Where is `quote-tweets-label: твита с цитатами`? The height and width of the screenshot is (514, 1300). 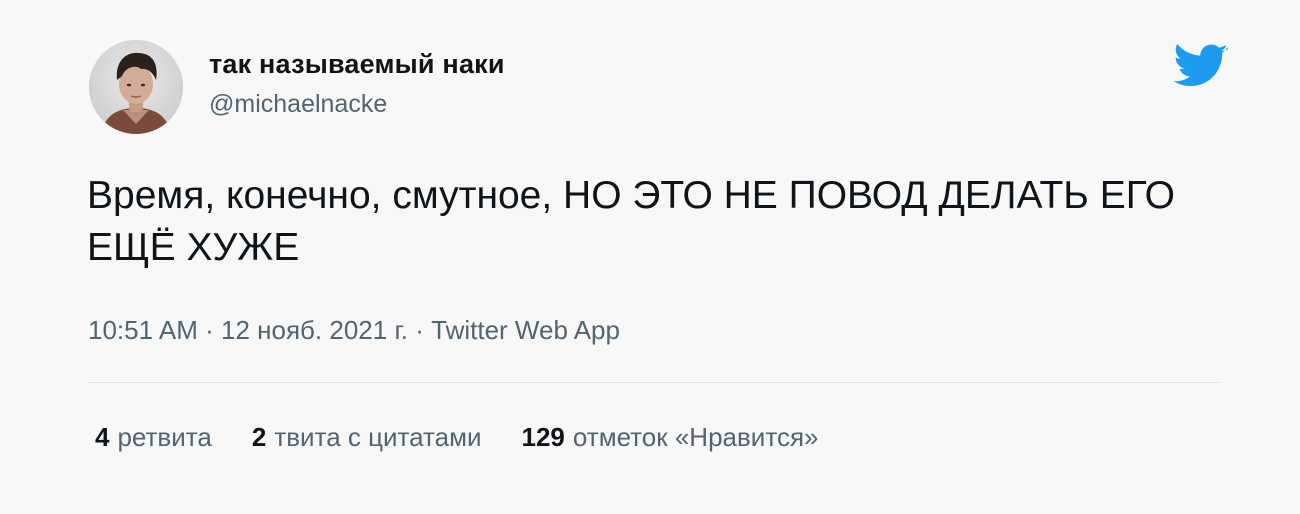 quote-tweets-label: твита с цитатами is located at coordinates (378, 437).